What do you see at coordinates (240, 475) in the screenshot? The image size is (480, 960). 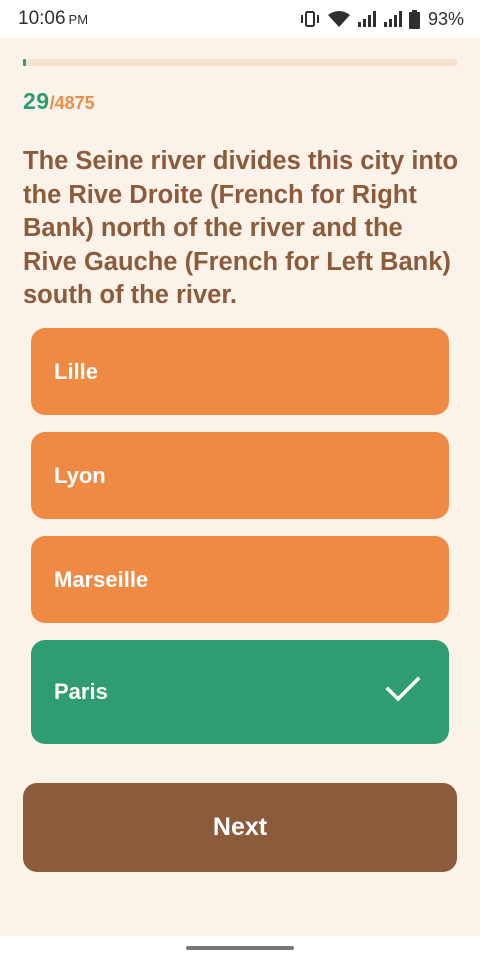 I see `answer-option-lyon: Lyon` at bounding box center [240, 475].